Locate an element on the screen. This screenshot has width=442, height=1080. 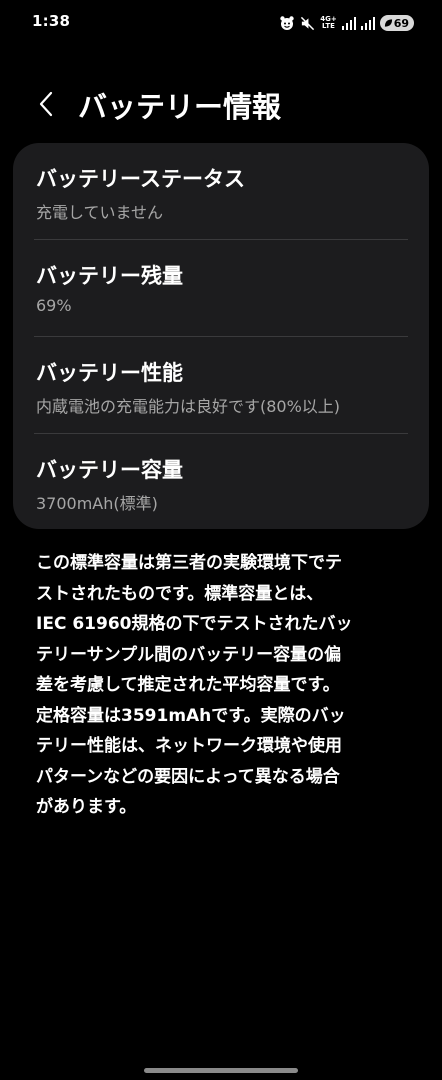
description-line: 定格容量は3591mAhです。実際のバッ is located at coordinates (191, 715).